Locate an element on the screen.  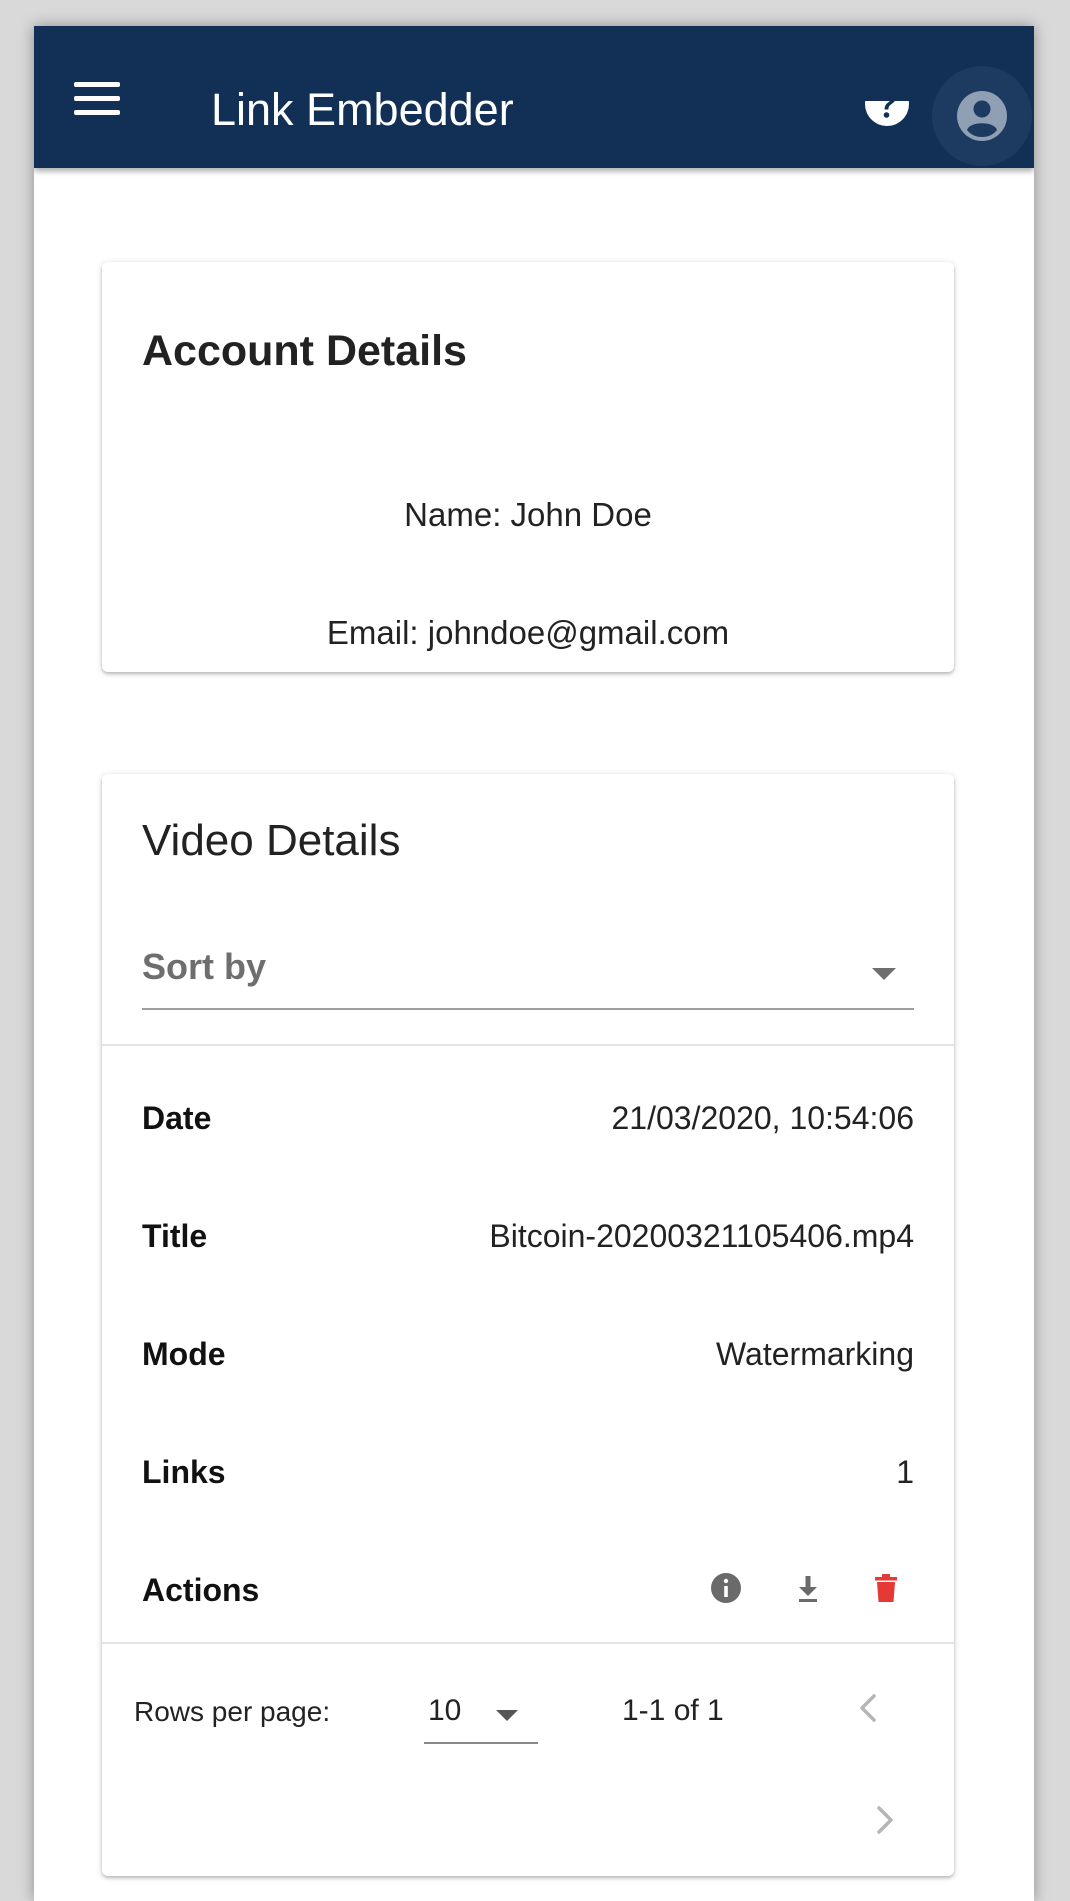
sort-by-select: Sort by is located at coordinates (528, 976).